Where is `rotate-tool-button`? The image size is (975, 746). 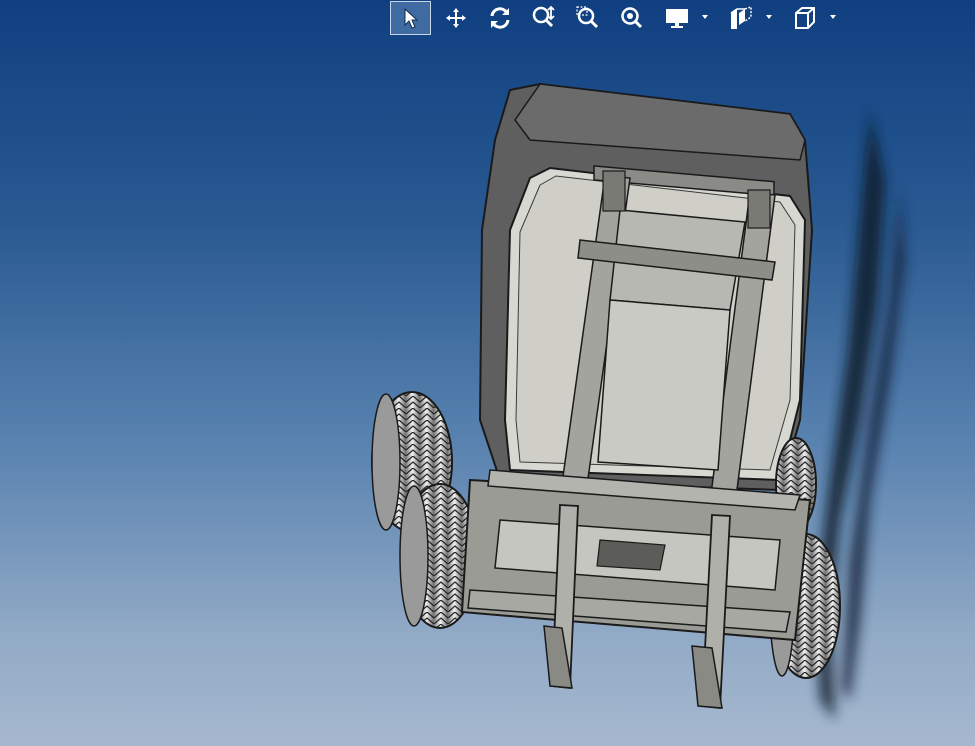 rotate-tool-button is located at coordinates (500, 18).